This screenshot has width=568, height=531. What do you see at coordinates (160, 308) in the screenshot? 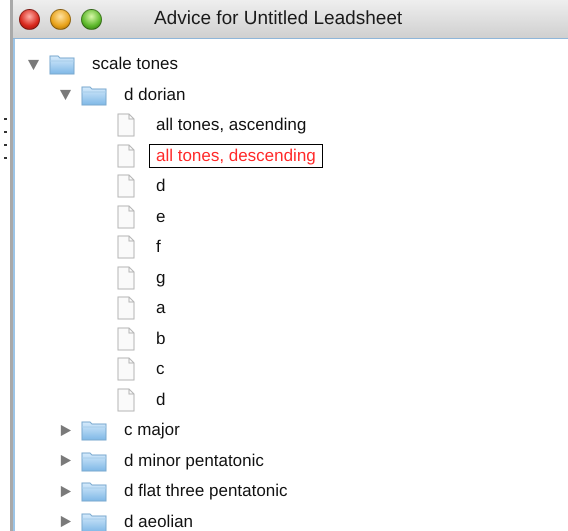
I see `tree-item: a` at bounding box center [160, 308].